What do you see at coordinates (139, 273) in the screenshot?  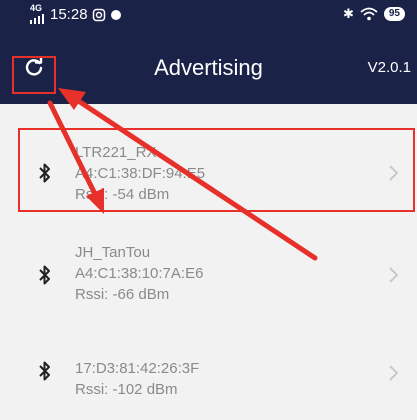 I see `device-mac: A4:C1:38:10:7A:E6` at bounding box center [139, 273].